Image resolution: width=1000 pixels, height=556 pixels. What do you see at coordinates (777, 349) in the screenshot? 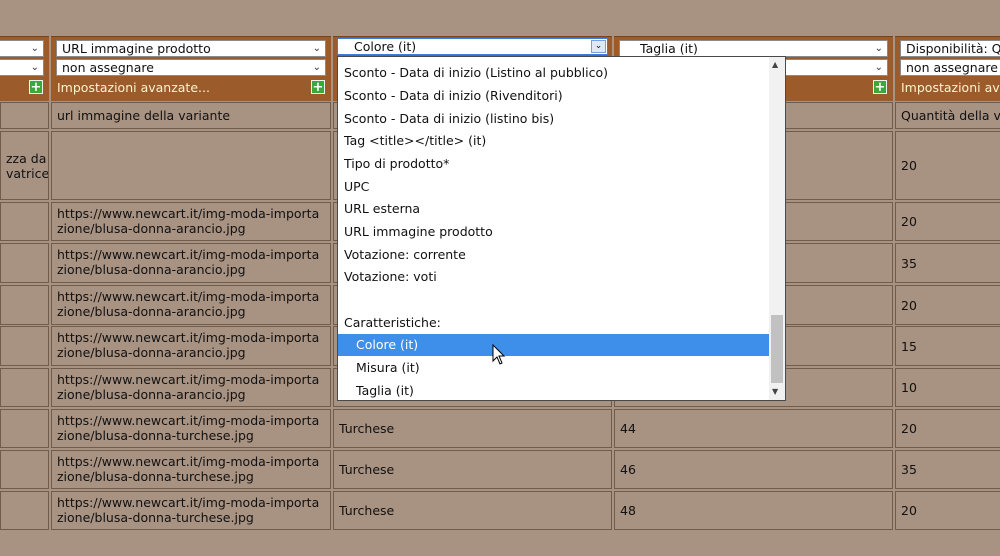
I see `scrollbar-thumb` at bounding box center [777, 349].